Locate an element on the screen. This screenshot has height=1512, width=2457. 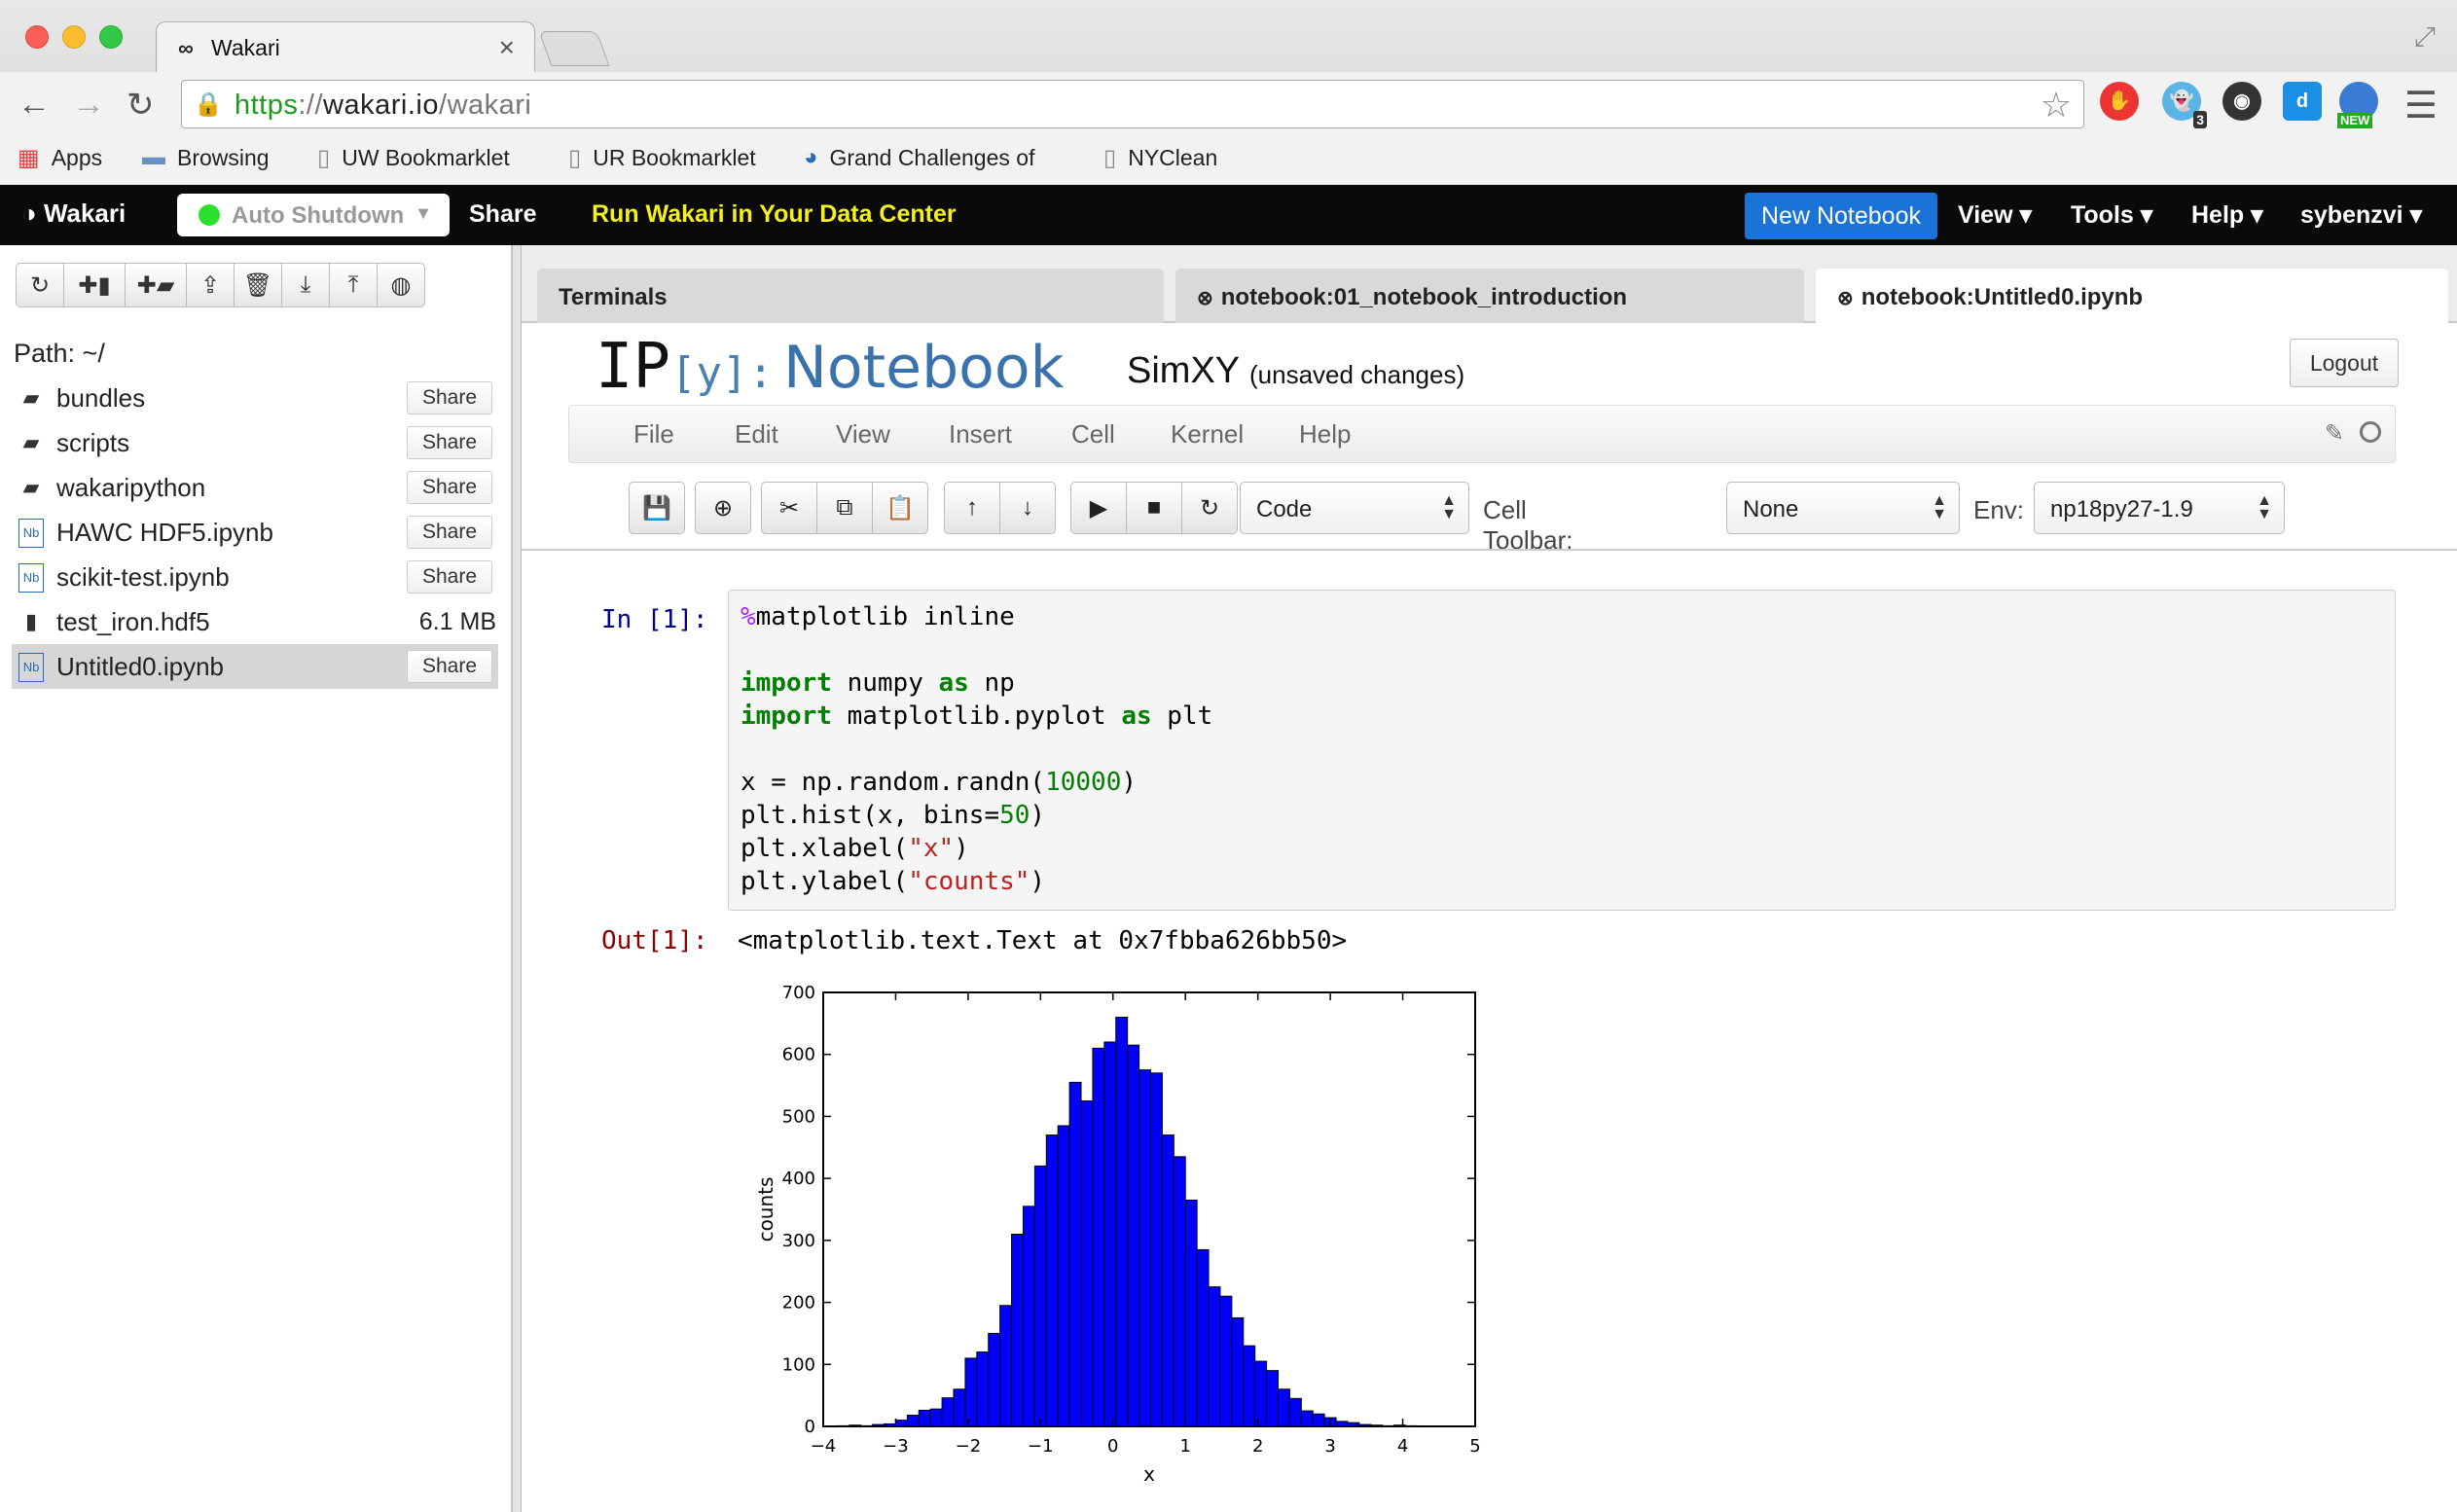
file-item-untitled0: Nb Untitled0.ipynb Share is located at coordinates (255, 666).